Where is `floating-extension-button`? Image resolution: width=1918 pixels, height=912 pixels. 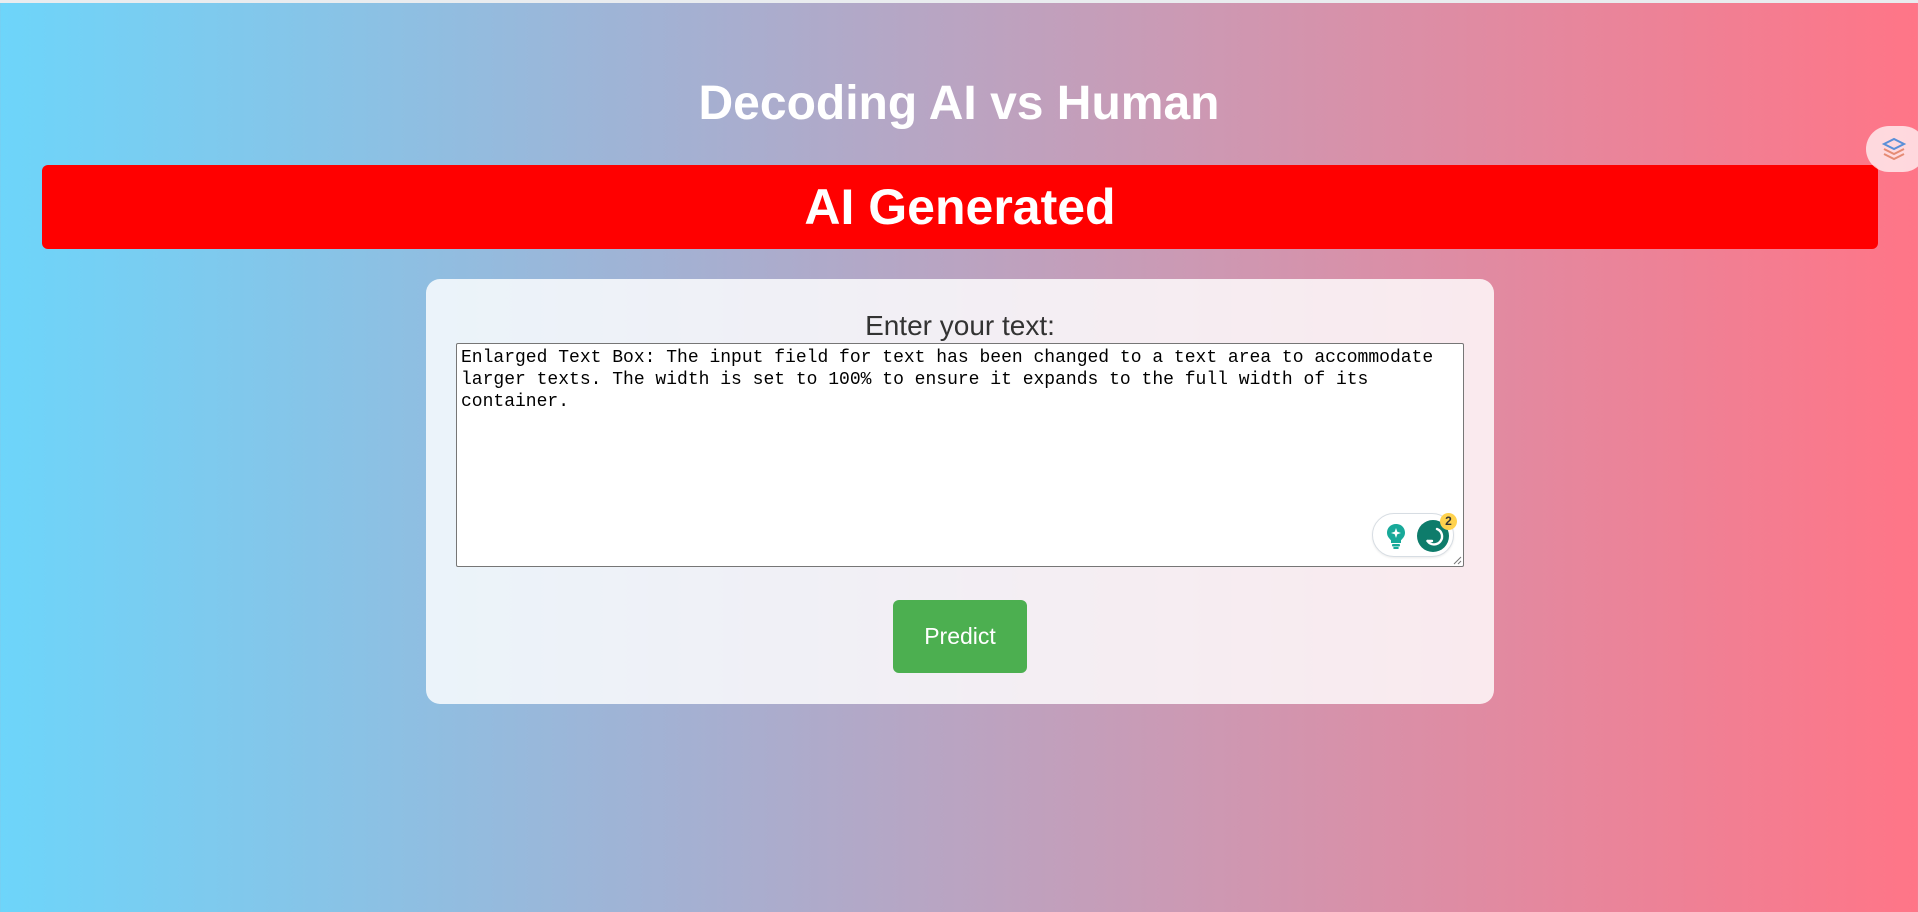 floating-extension-button is located at coordinates (1892, 149).